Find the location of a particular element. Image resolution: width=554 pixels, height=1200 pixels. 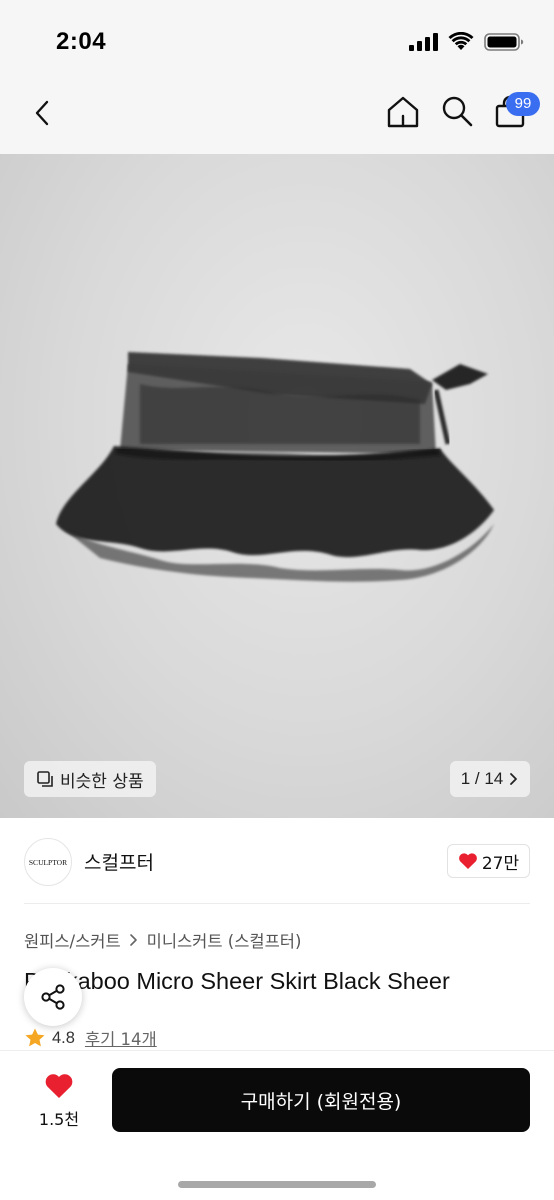

search-icon is located at coordinates (457, 111).